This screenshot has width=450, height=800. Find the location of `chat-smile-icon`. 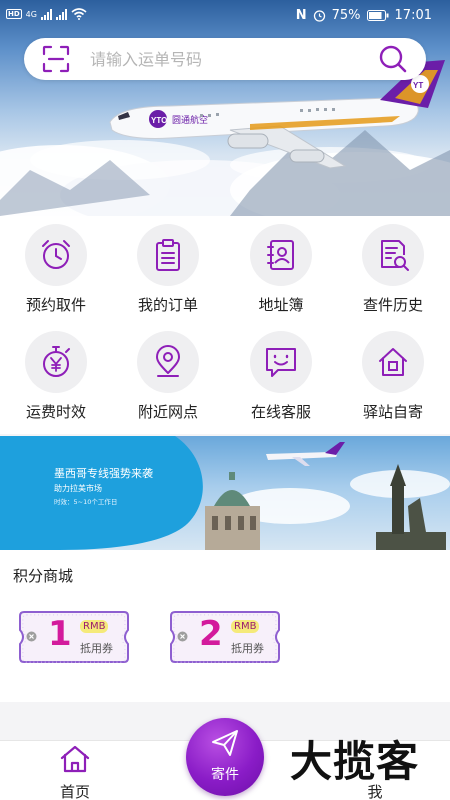

chat-smile-icon is located at coordinates (281, 362).